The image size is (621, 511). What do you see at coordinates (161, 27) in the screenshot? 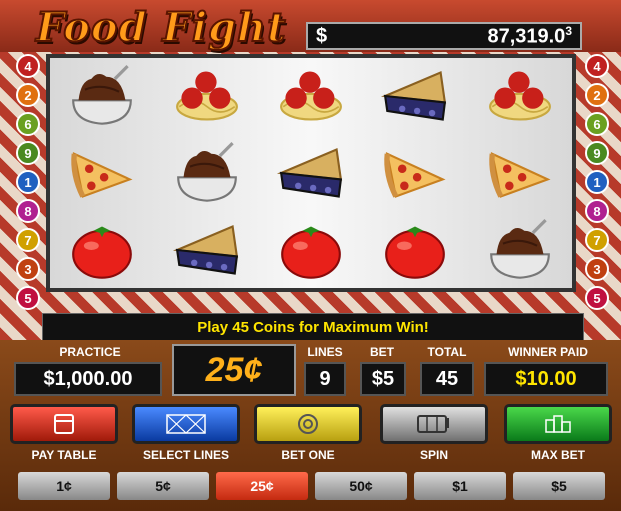
I see `game-logo: Food Fight` at bounding box center [161, 27].